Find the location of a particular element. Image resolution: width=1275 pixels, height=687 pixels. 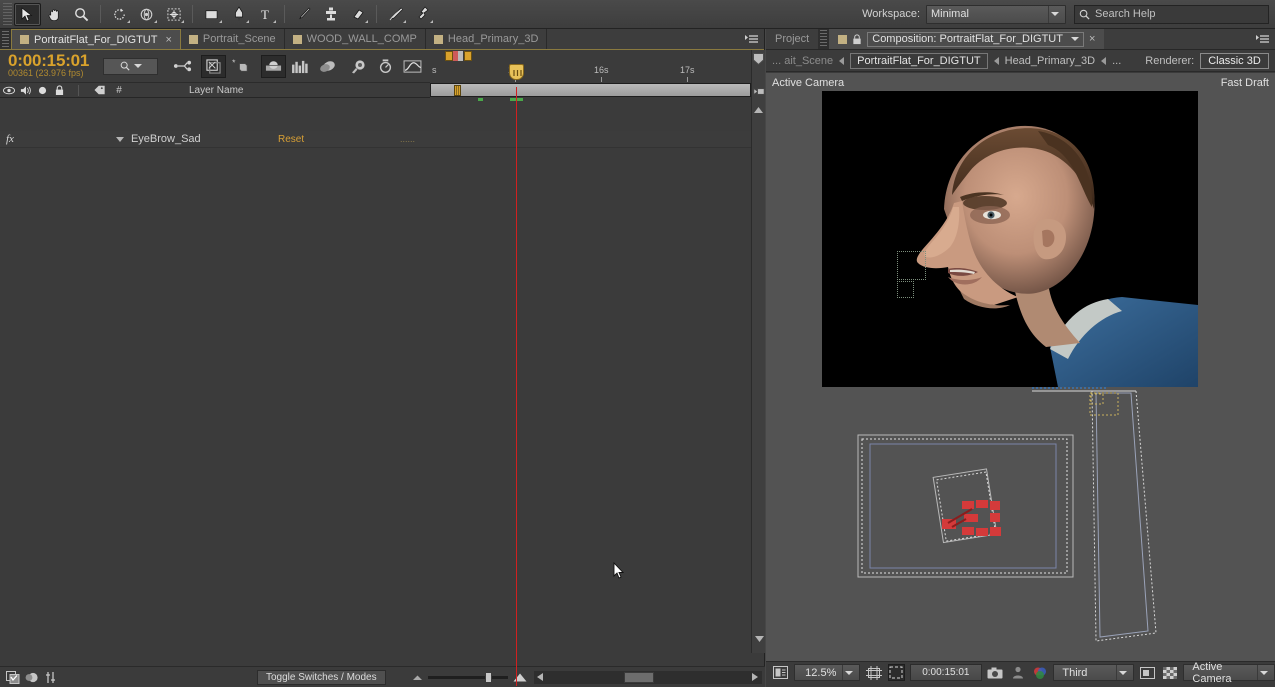

effect-reset-link: Reset is located at coordinates (291, 139).